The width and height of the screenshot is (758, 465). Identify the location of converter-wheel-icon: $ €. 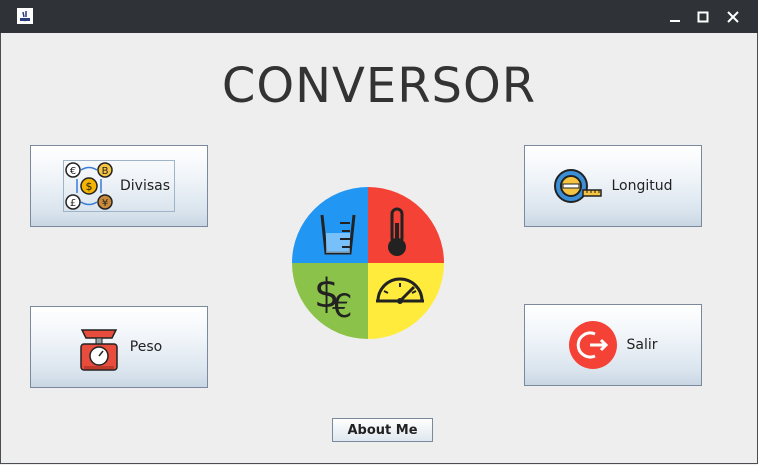
(368, 263).